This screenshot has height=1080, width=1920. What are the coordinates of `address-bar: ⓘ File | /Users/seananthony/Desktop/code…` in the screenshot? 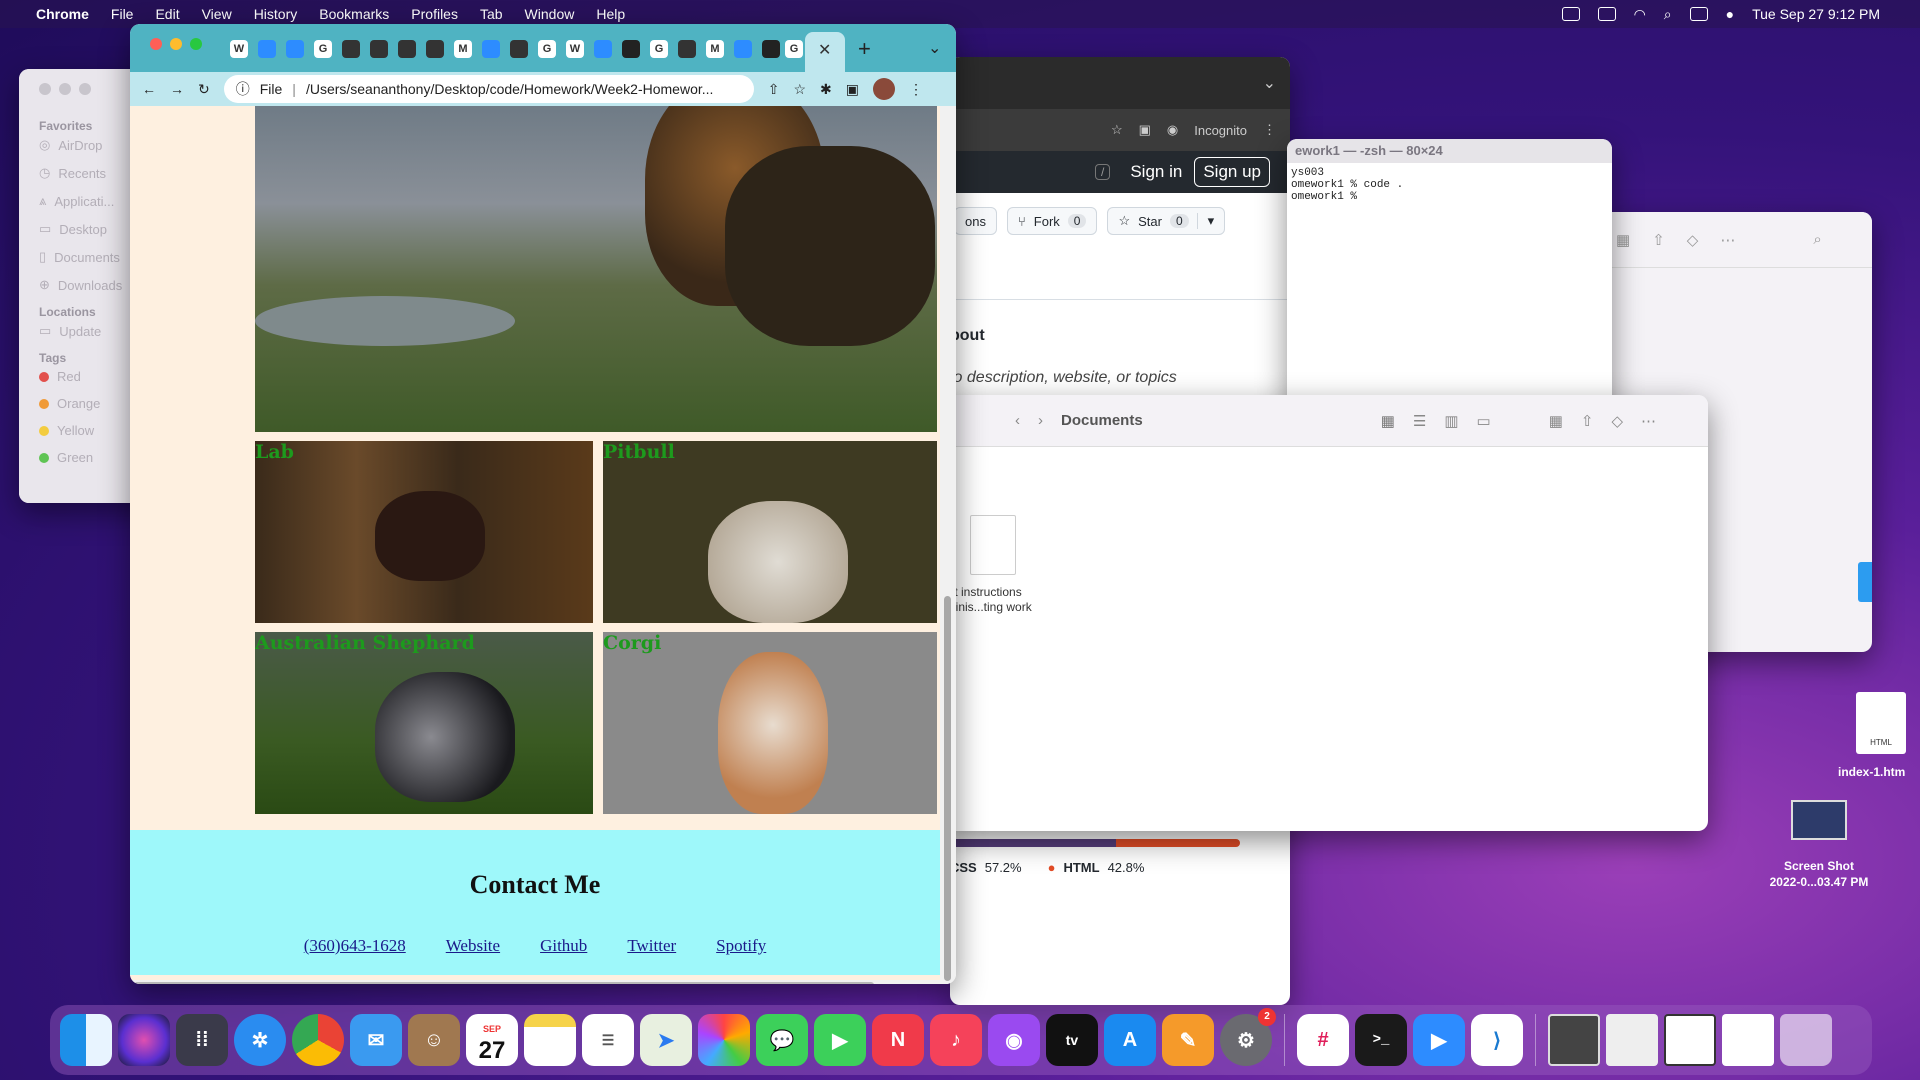 It's located at (488, 89).